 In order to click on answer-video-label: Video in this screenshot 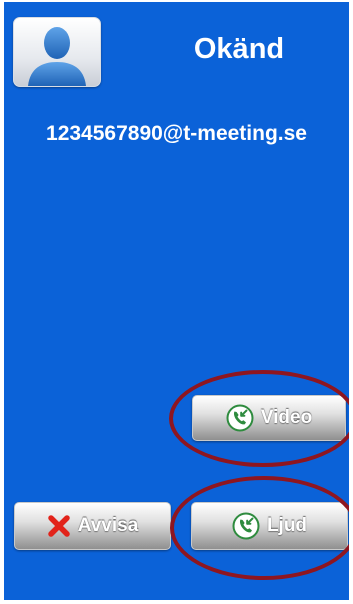, I will do `click(286, 417)`.